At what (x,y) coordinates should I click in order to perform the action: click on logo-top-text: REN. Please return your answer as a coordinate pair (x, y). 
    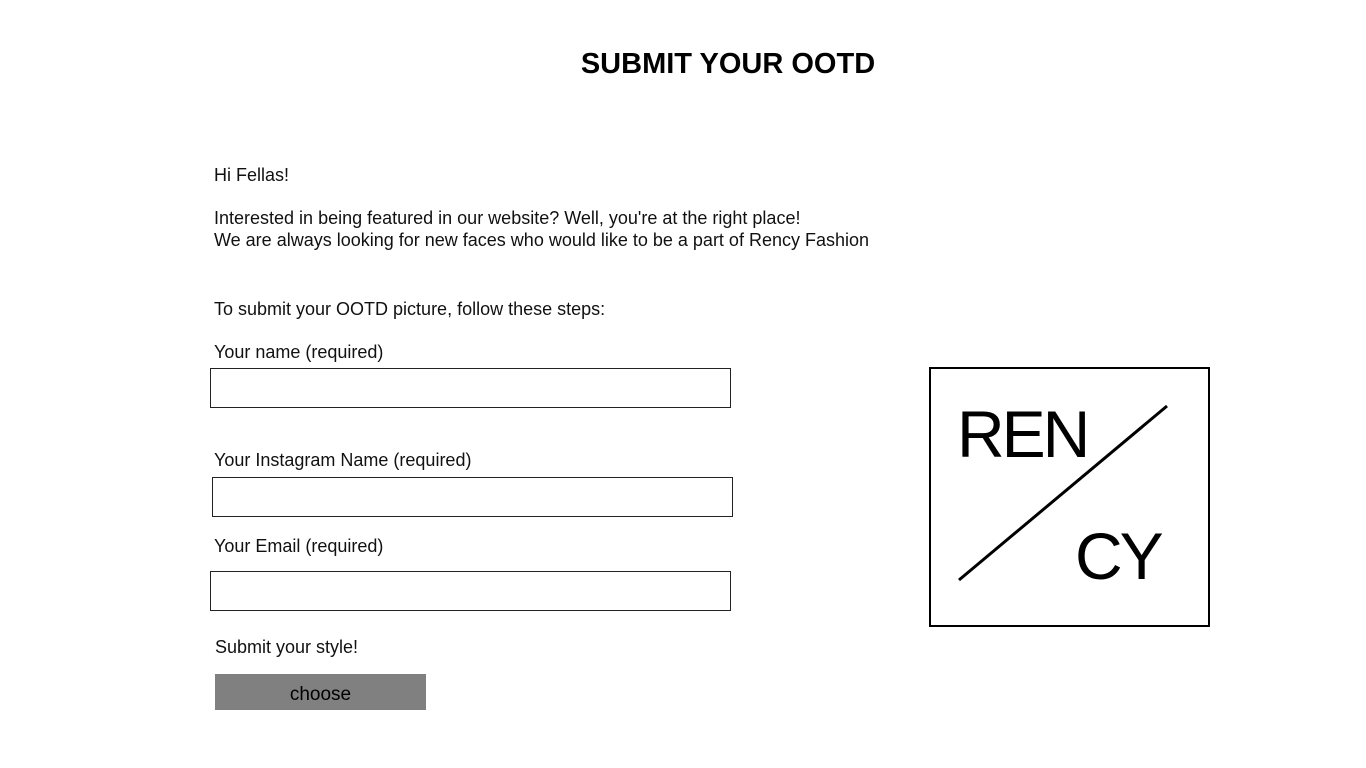
    Looking at the image, I should click on (1022, 434).